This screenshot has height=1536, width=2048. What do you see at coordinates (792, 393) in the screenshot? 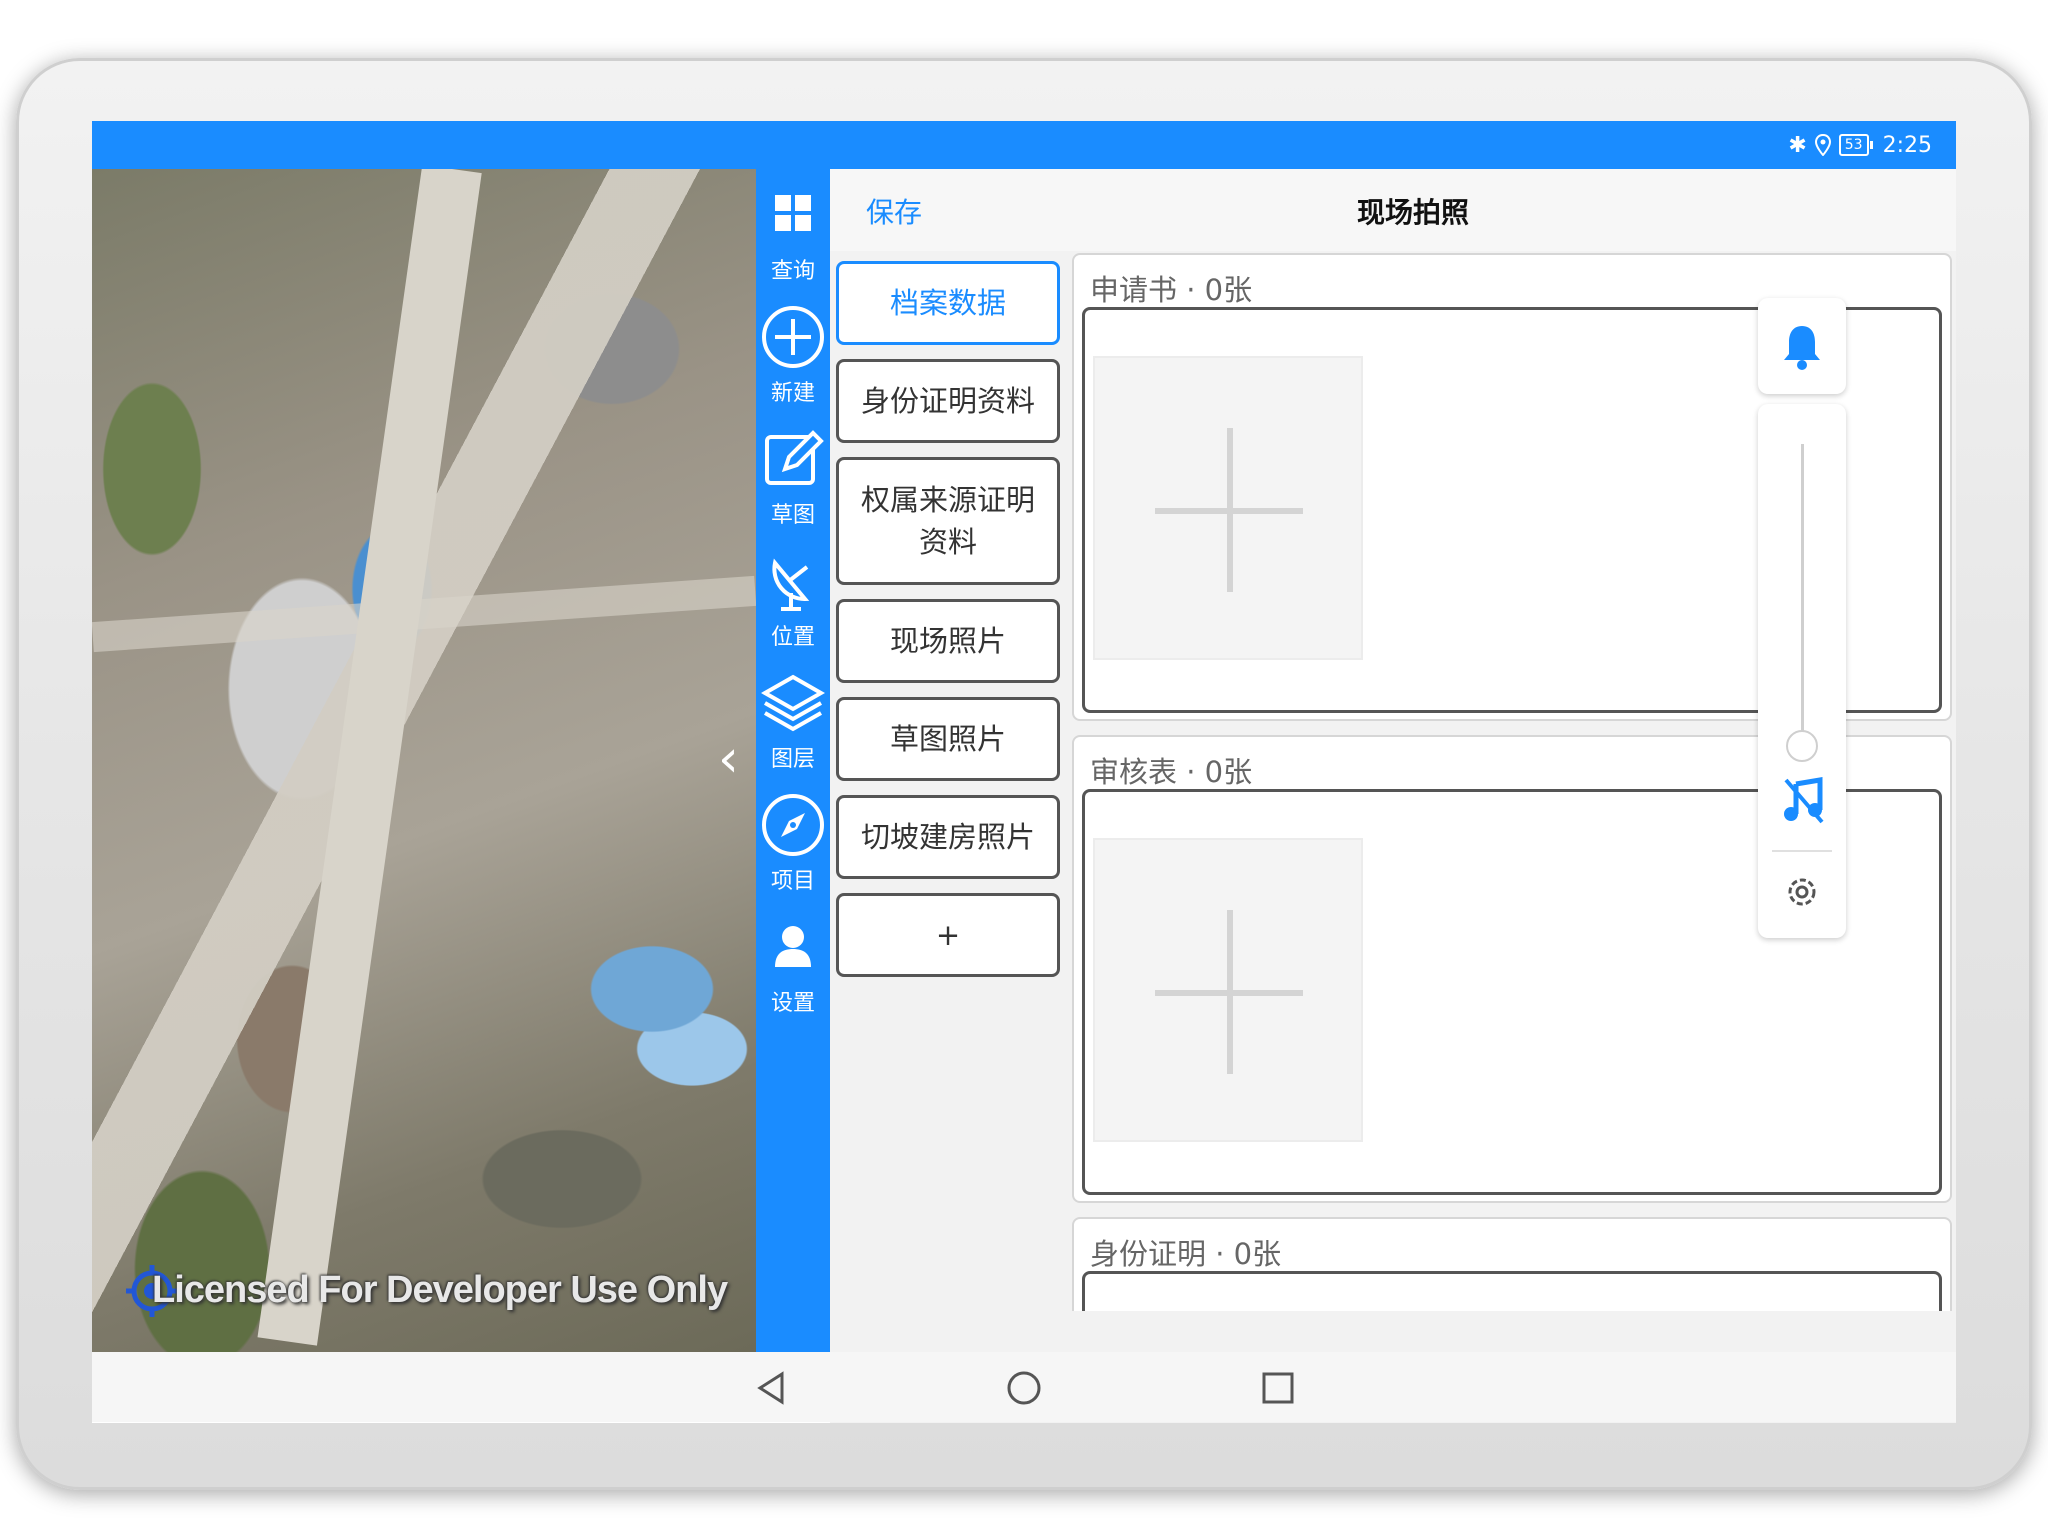
I see `toolbar-label: 新建` at bounding box center [792, 393].